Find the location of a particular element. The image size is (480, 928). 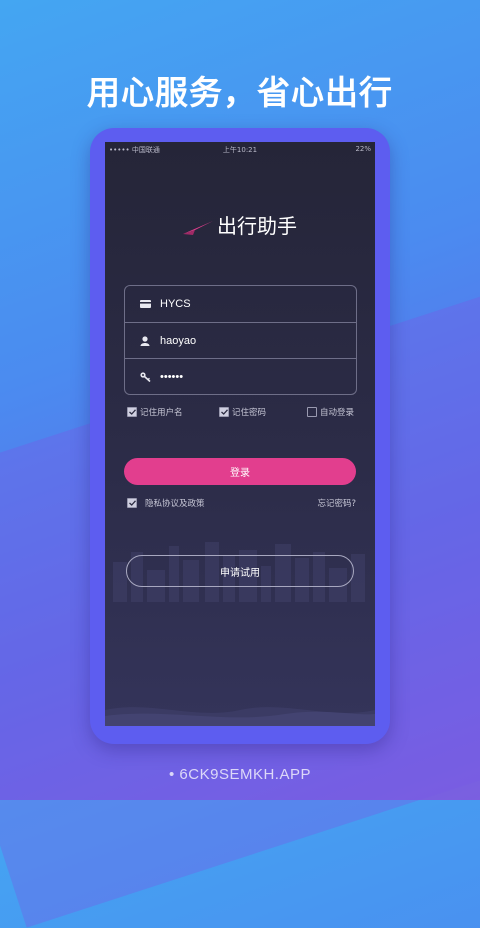

password-input is located at coordinates (250, 377).